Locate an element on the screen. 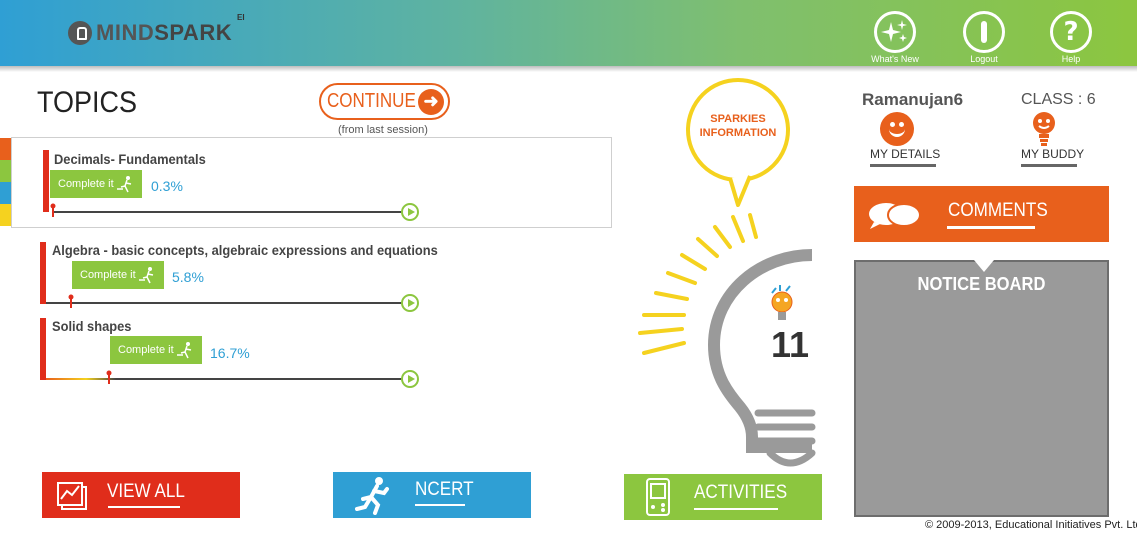 Image resolution: width=1137 pixels, height=534 pixels. topics-title: TOPICS is located at coordinates (87, 102).